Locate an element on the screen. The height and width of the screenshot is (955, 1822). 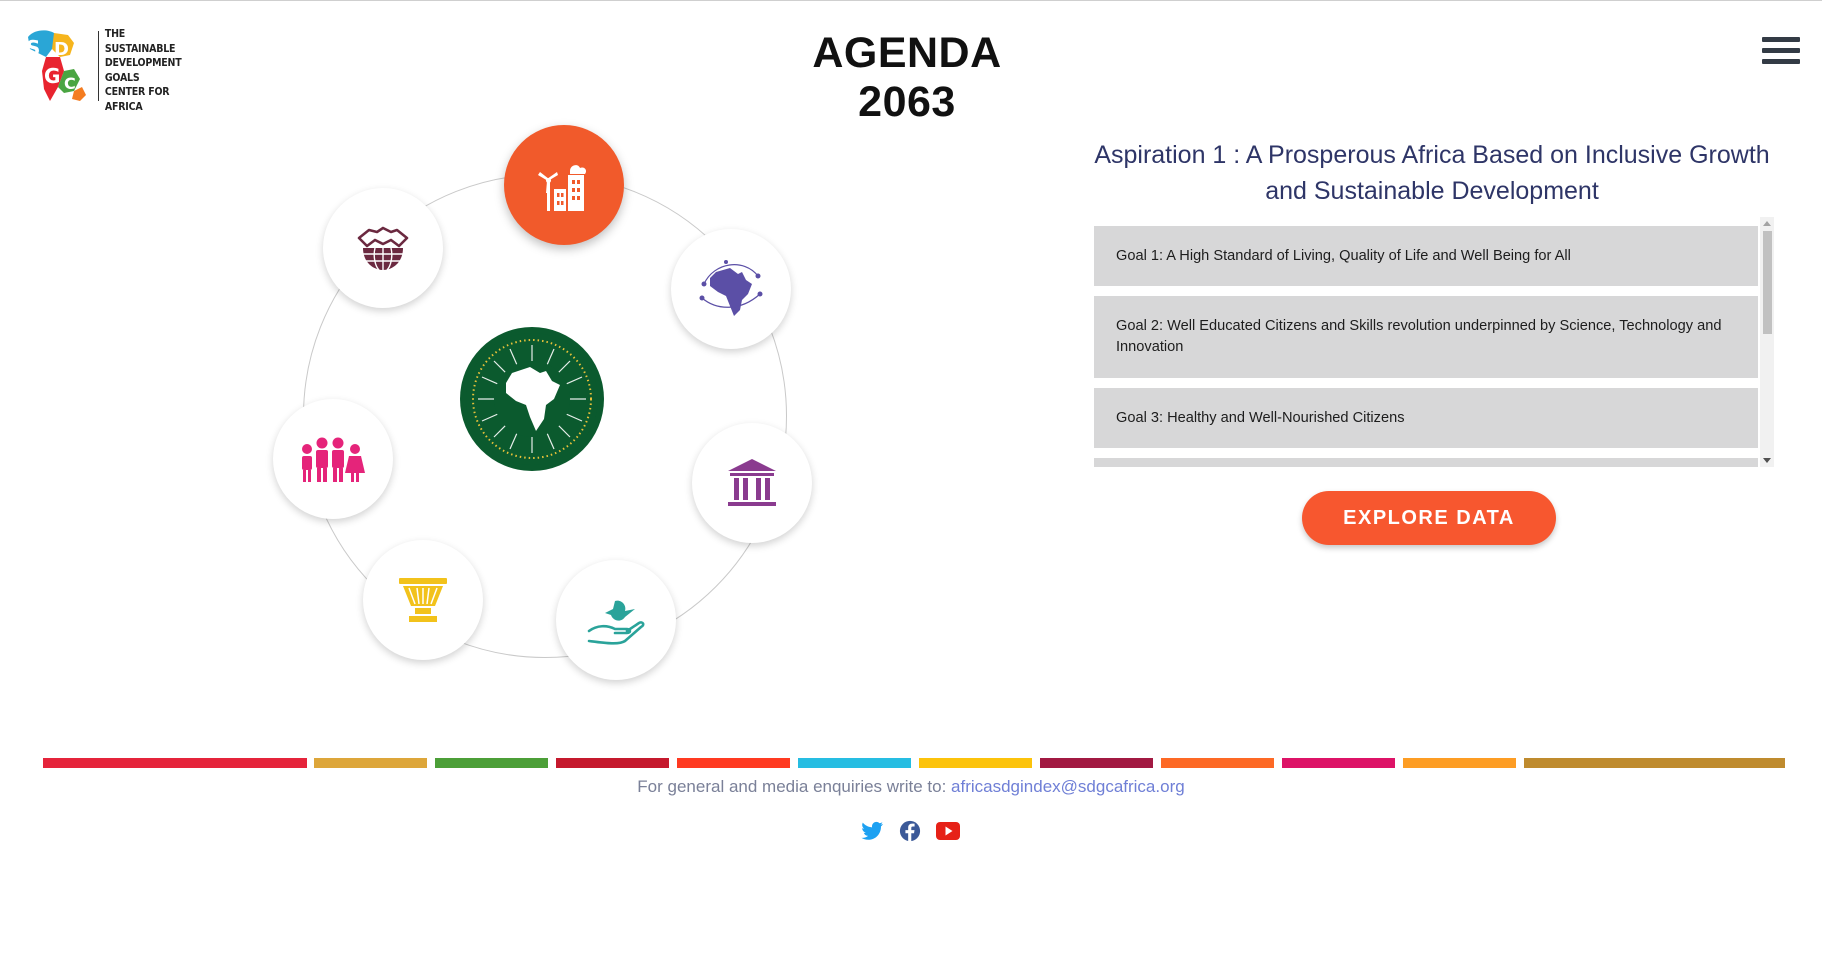
sdg-africa-logo-icon: S D G C is located at coordinates (59, 66).